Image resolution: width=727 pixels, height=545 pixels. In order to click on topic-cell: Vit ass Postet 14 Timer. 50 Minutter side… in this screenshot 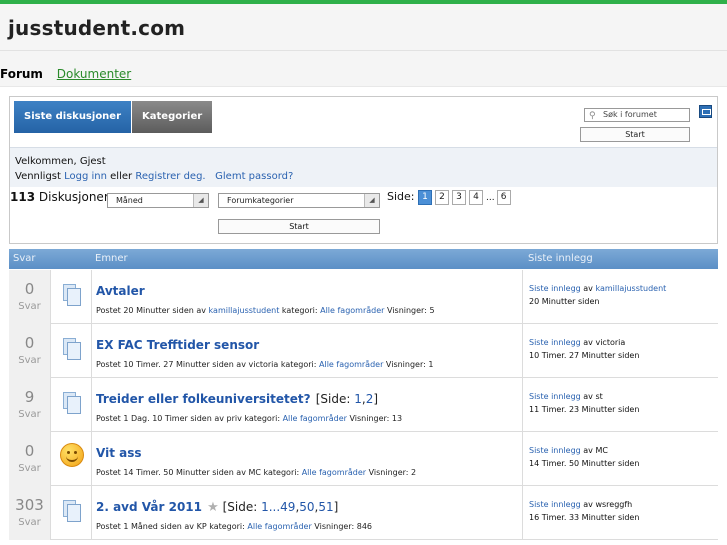, I will do `click(308, 459)`.